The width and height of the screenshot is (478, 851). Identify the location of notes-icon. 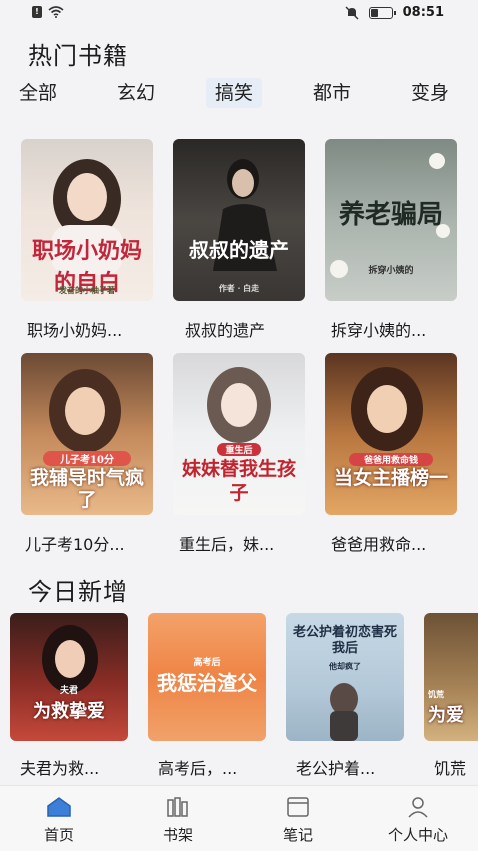
(298, 807).